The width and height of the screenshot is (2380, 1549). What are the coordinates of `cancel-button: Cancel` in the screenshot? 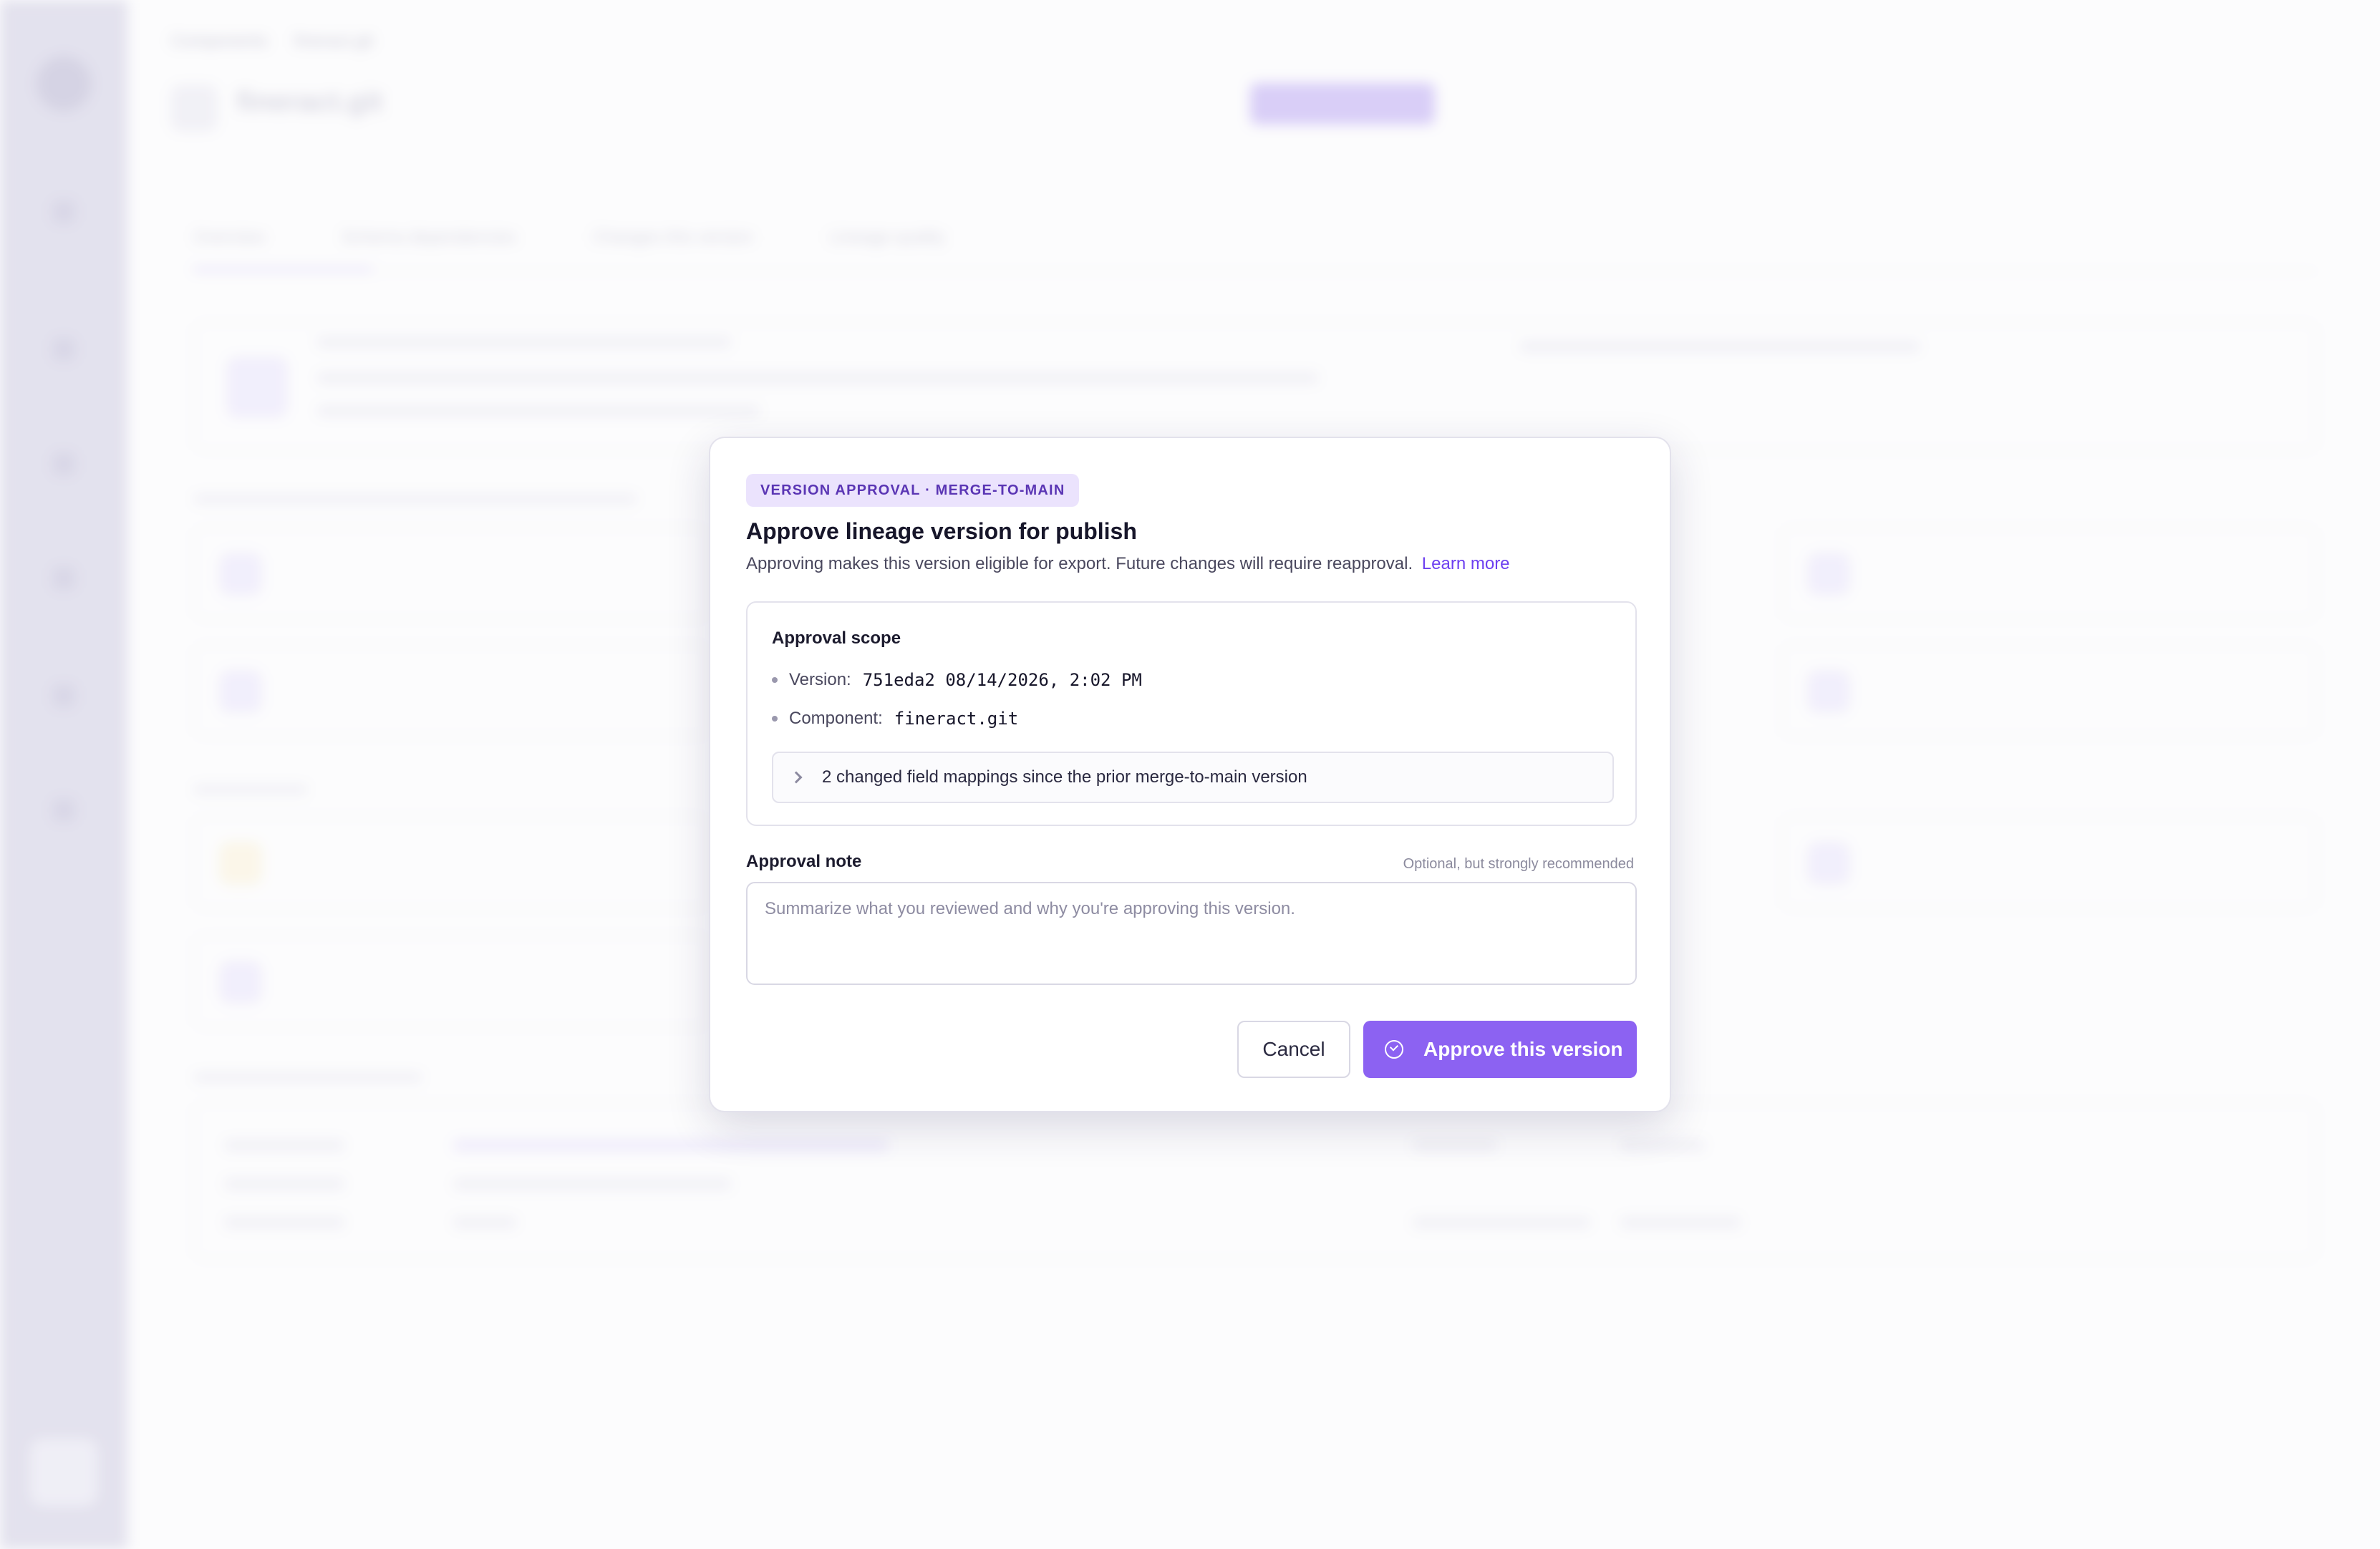 It's located at (1293, 1049).